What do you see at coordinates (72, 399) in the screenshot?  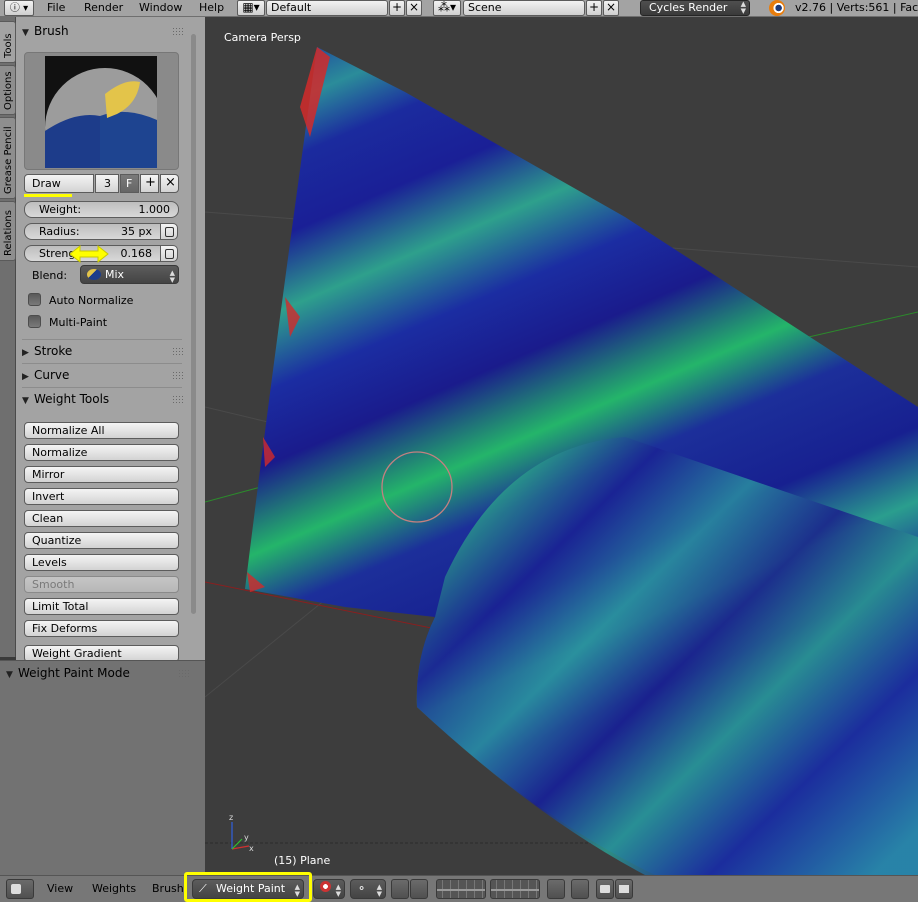 I see `panel-title-weight-tools: Weight Tools` at bounding box center [72, 399].